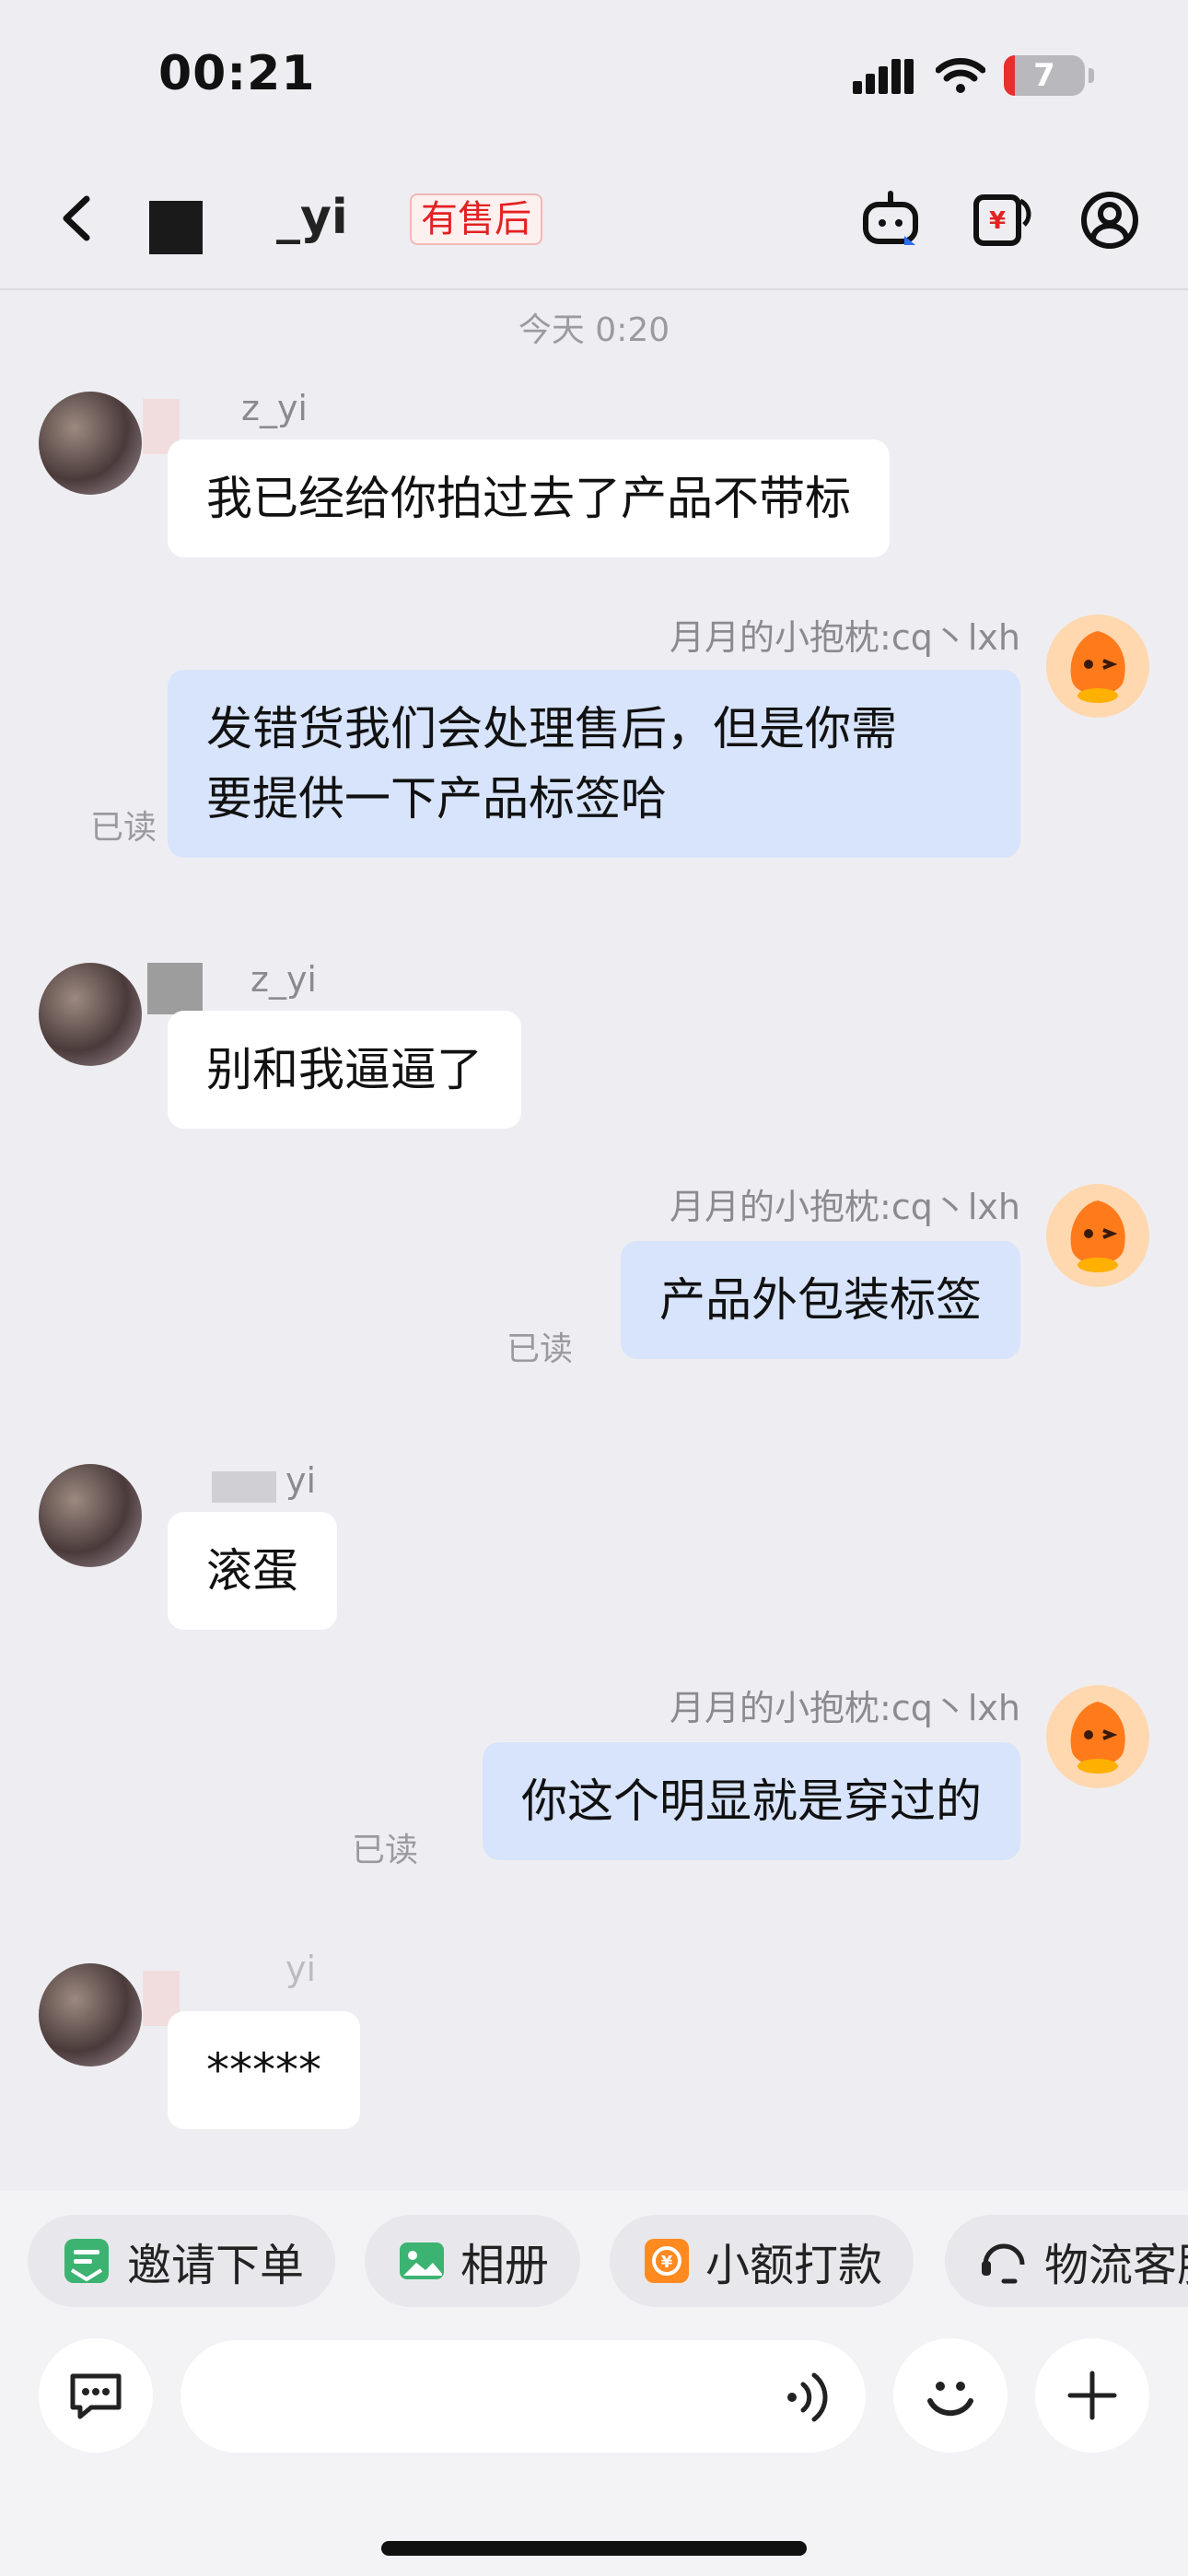 This screenshot has width=1188, height=2576. I want to click on quick-action-logistics-service: 物流客服, so click(1066, 2261).